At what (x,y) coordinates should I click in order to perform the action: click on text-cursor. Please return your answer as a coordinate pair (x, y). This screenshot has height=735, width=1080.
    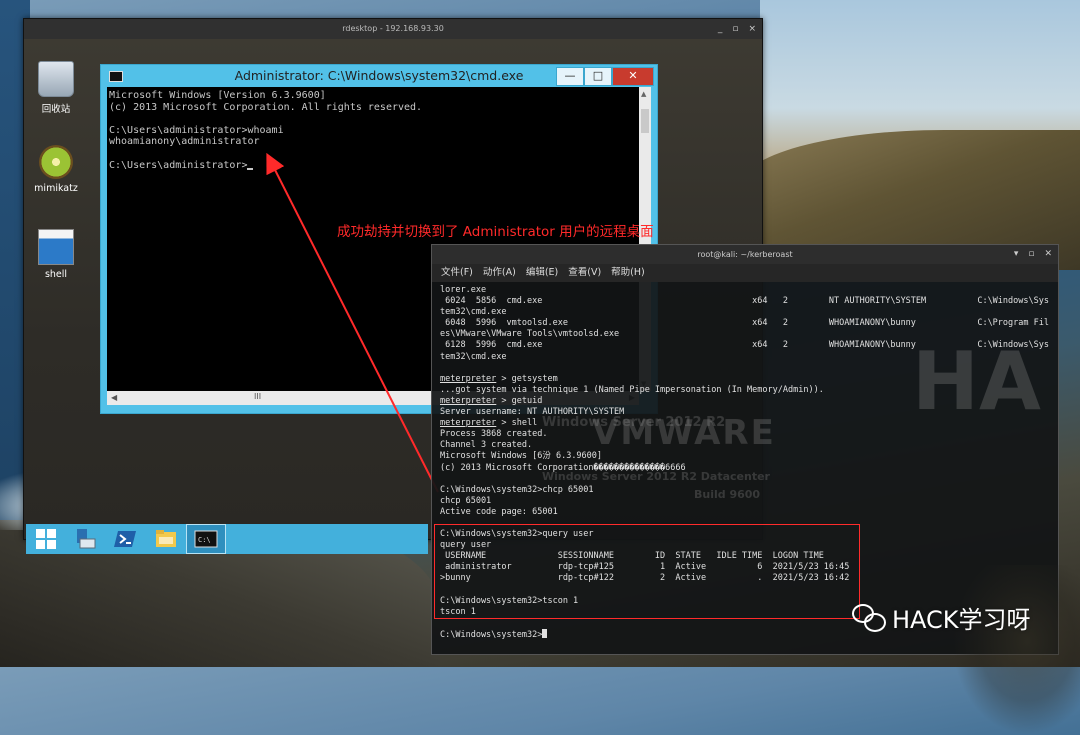
    Looking at the image, I should click on (545, 633).